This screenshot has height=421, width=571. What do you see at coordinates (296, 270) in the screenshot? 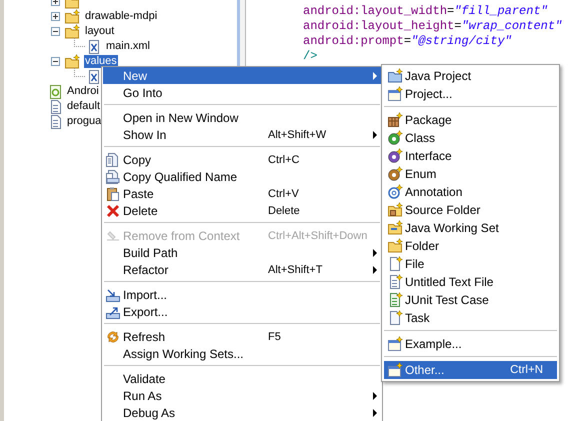
I see `shortcut-label: Alt+Shift+T` at bounding box center [296, 270].